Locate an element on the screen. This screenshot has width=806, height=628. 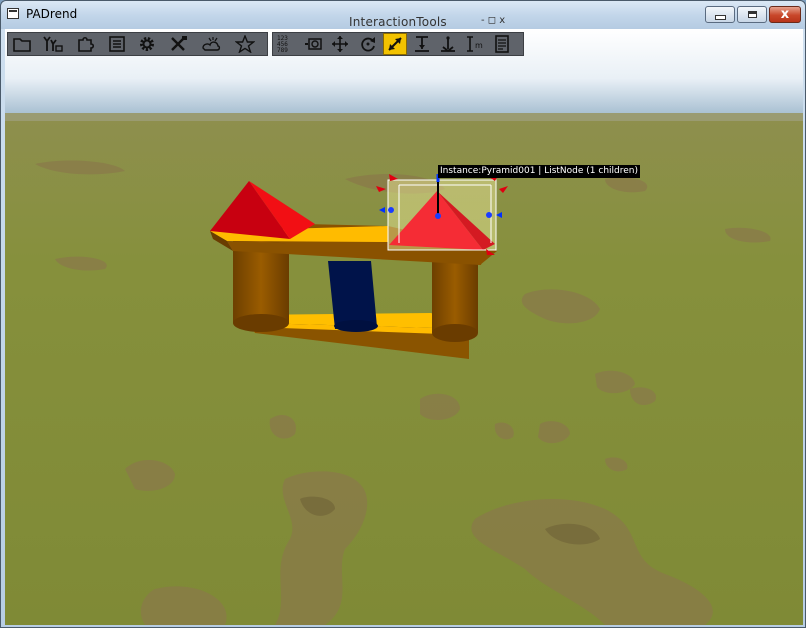
camera-button is located at coordinates (314, 44).